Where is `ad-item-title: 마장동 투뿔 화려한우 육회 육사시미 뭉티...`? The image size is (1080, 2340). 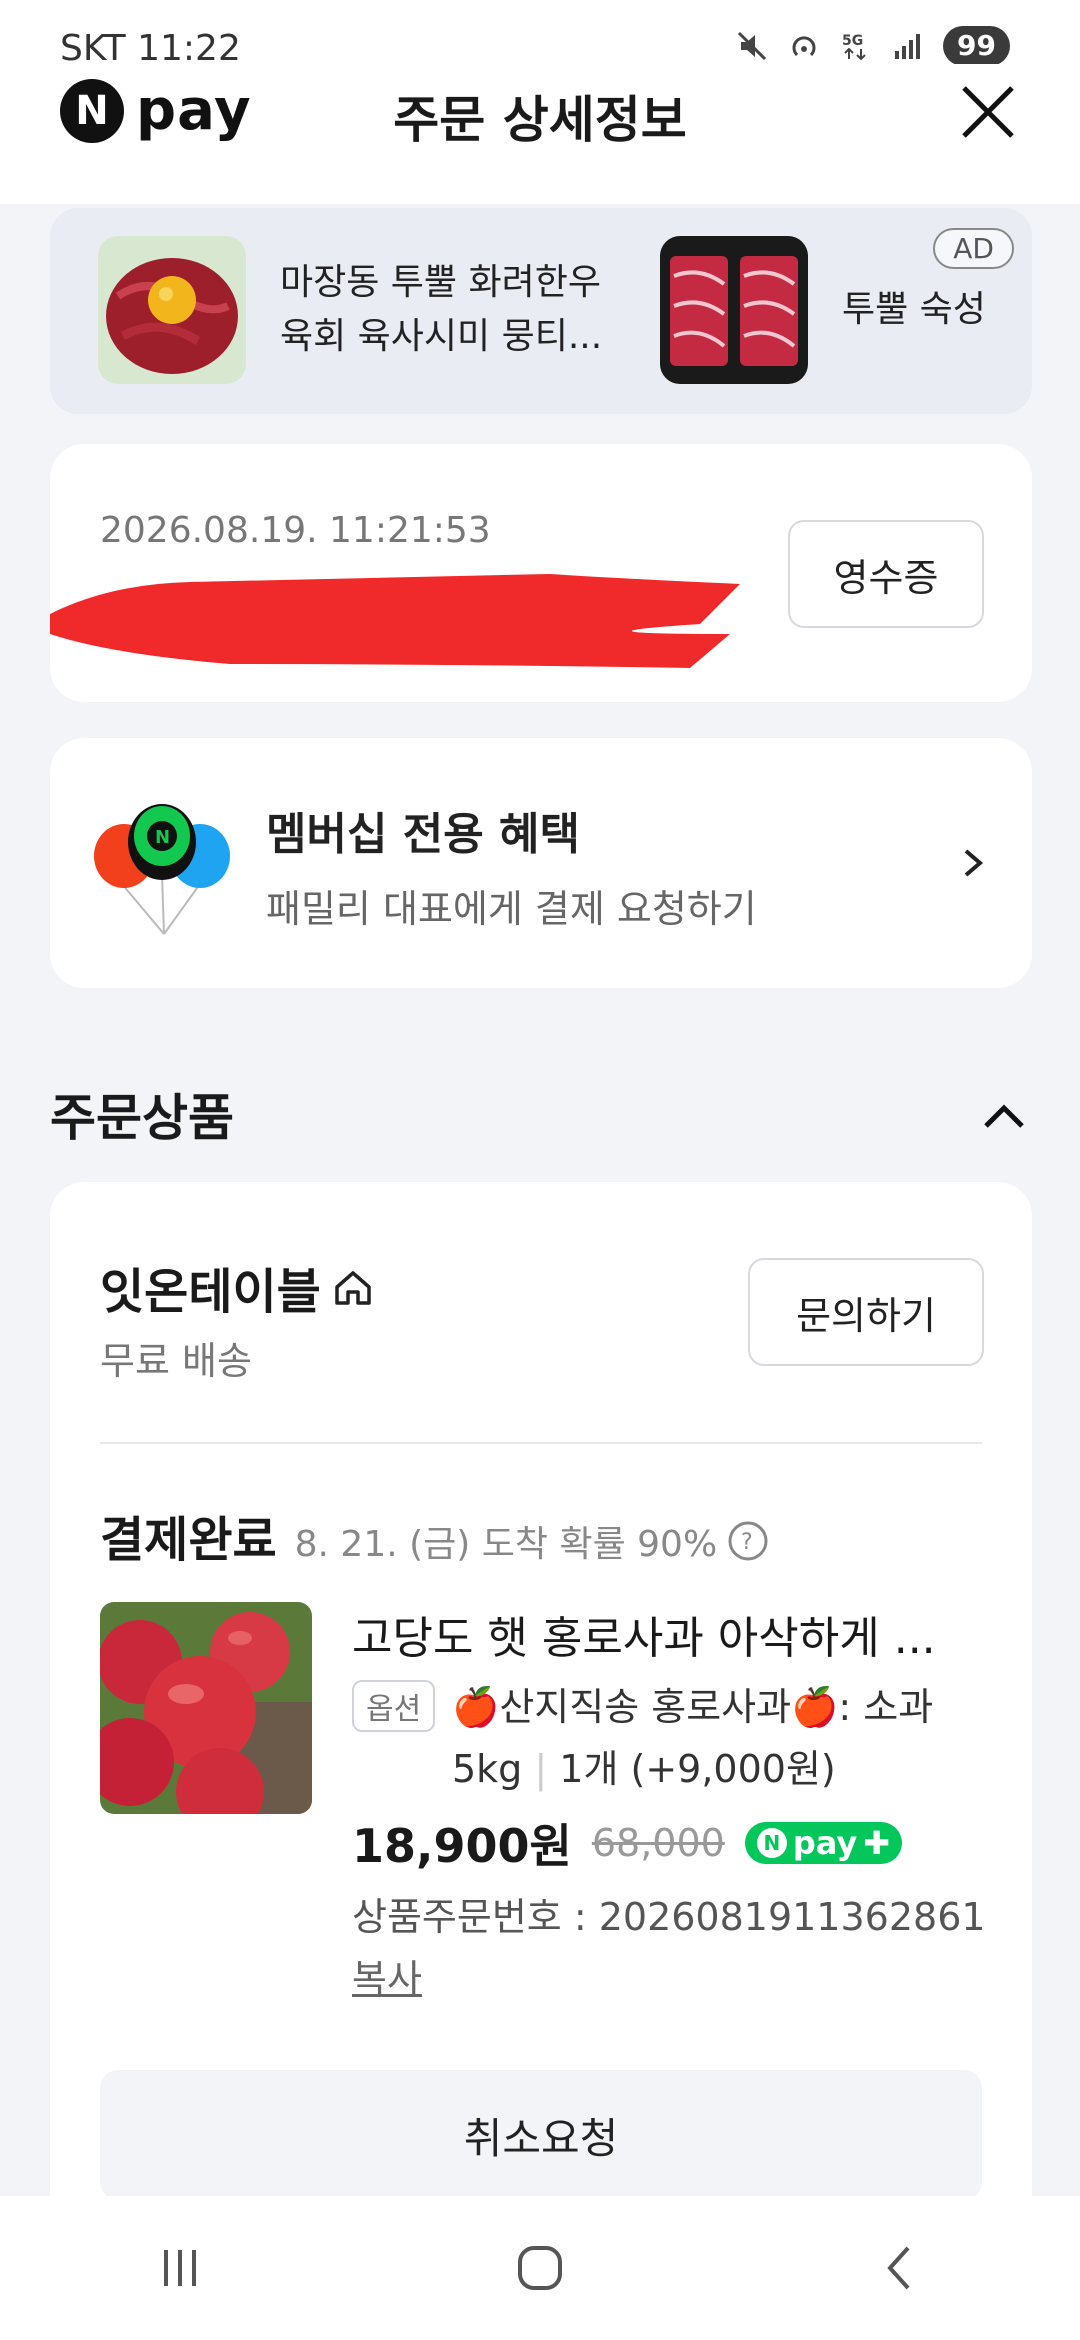
ad-item-title: 마장동 투뿔 화려한우 육회 육사시미 뭉티... is located at coordinates (441, 309).